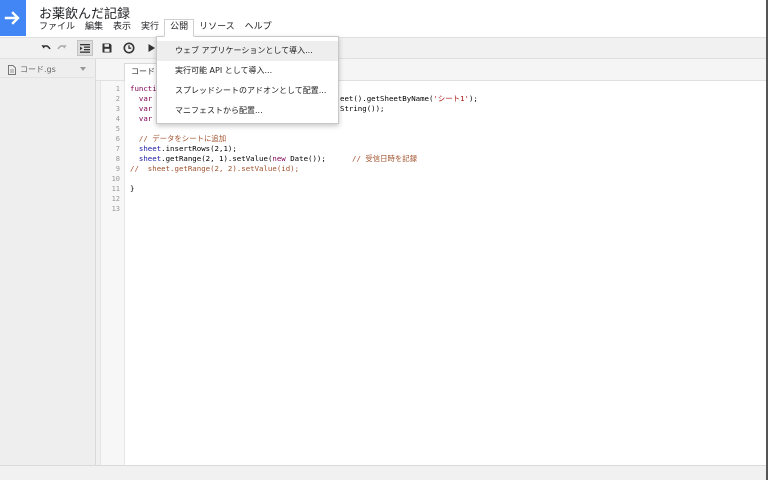 Image resolution: width=768 pixels, height=480 pixels. I want to click on app-header: お薬飲んだ記録 ファイル 編集 表示 実行 公開 リソース ヘルプ, so click(384, 18).